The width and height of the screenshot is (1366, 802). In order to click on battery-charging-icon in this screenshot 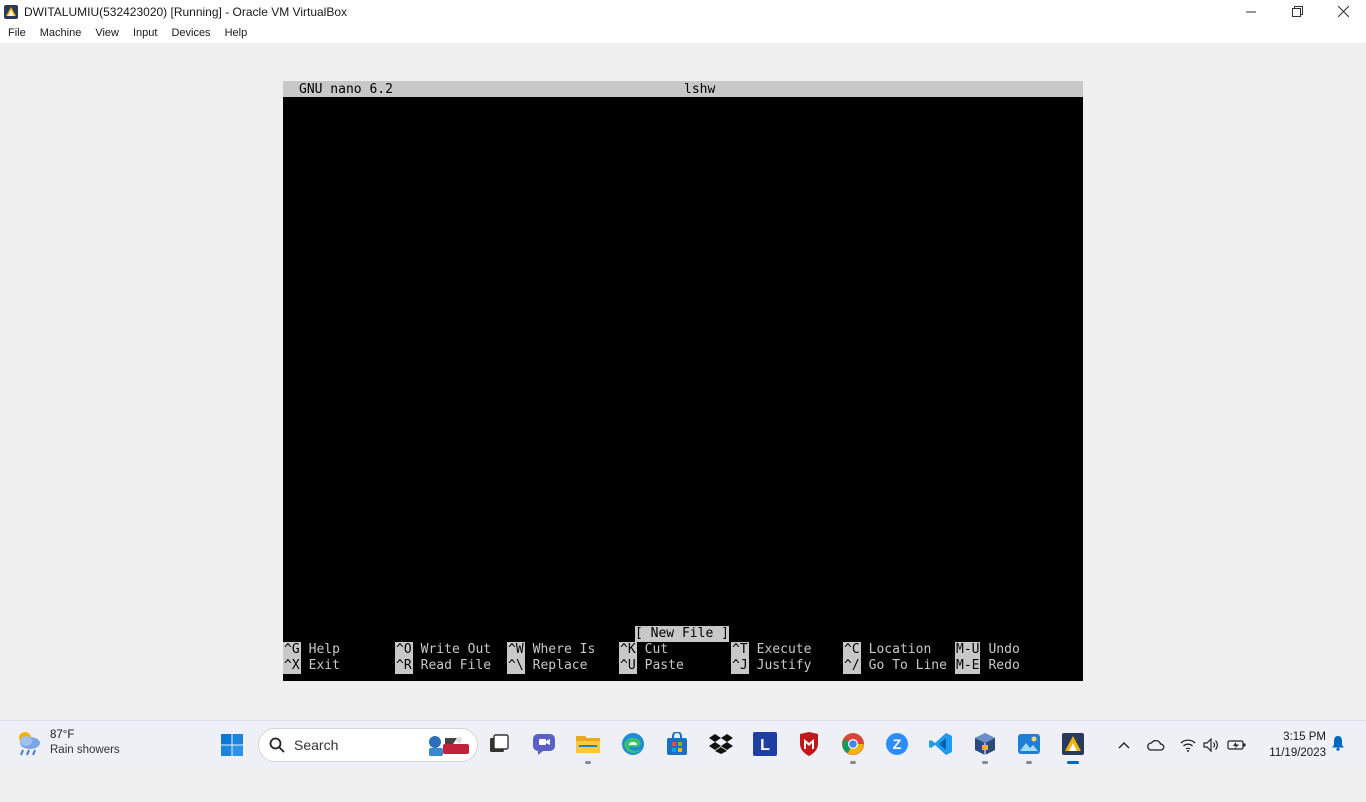, I will do `click(1236, 745)`.